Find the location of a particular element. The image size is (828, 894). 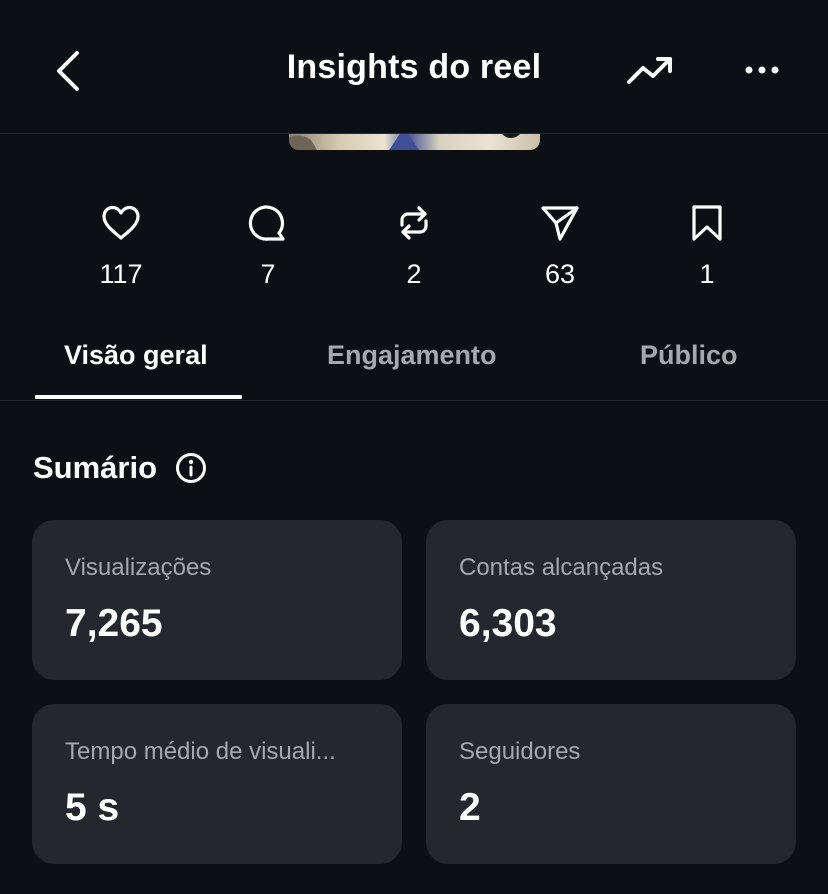

summary-heading: Sumário is located at coordinates (120, 468).